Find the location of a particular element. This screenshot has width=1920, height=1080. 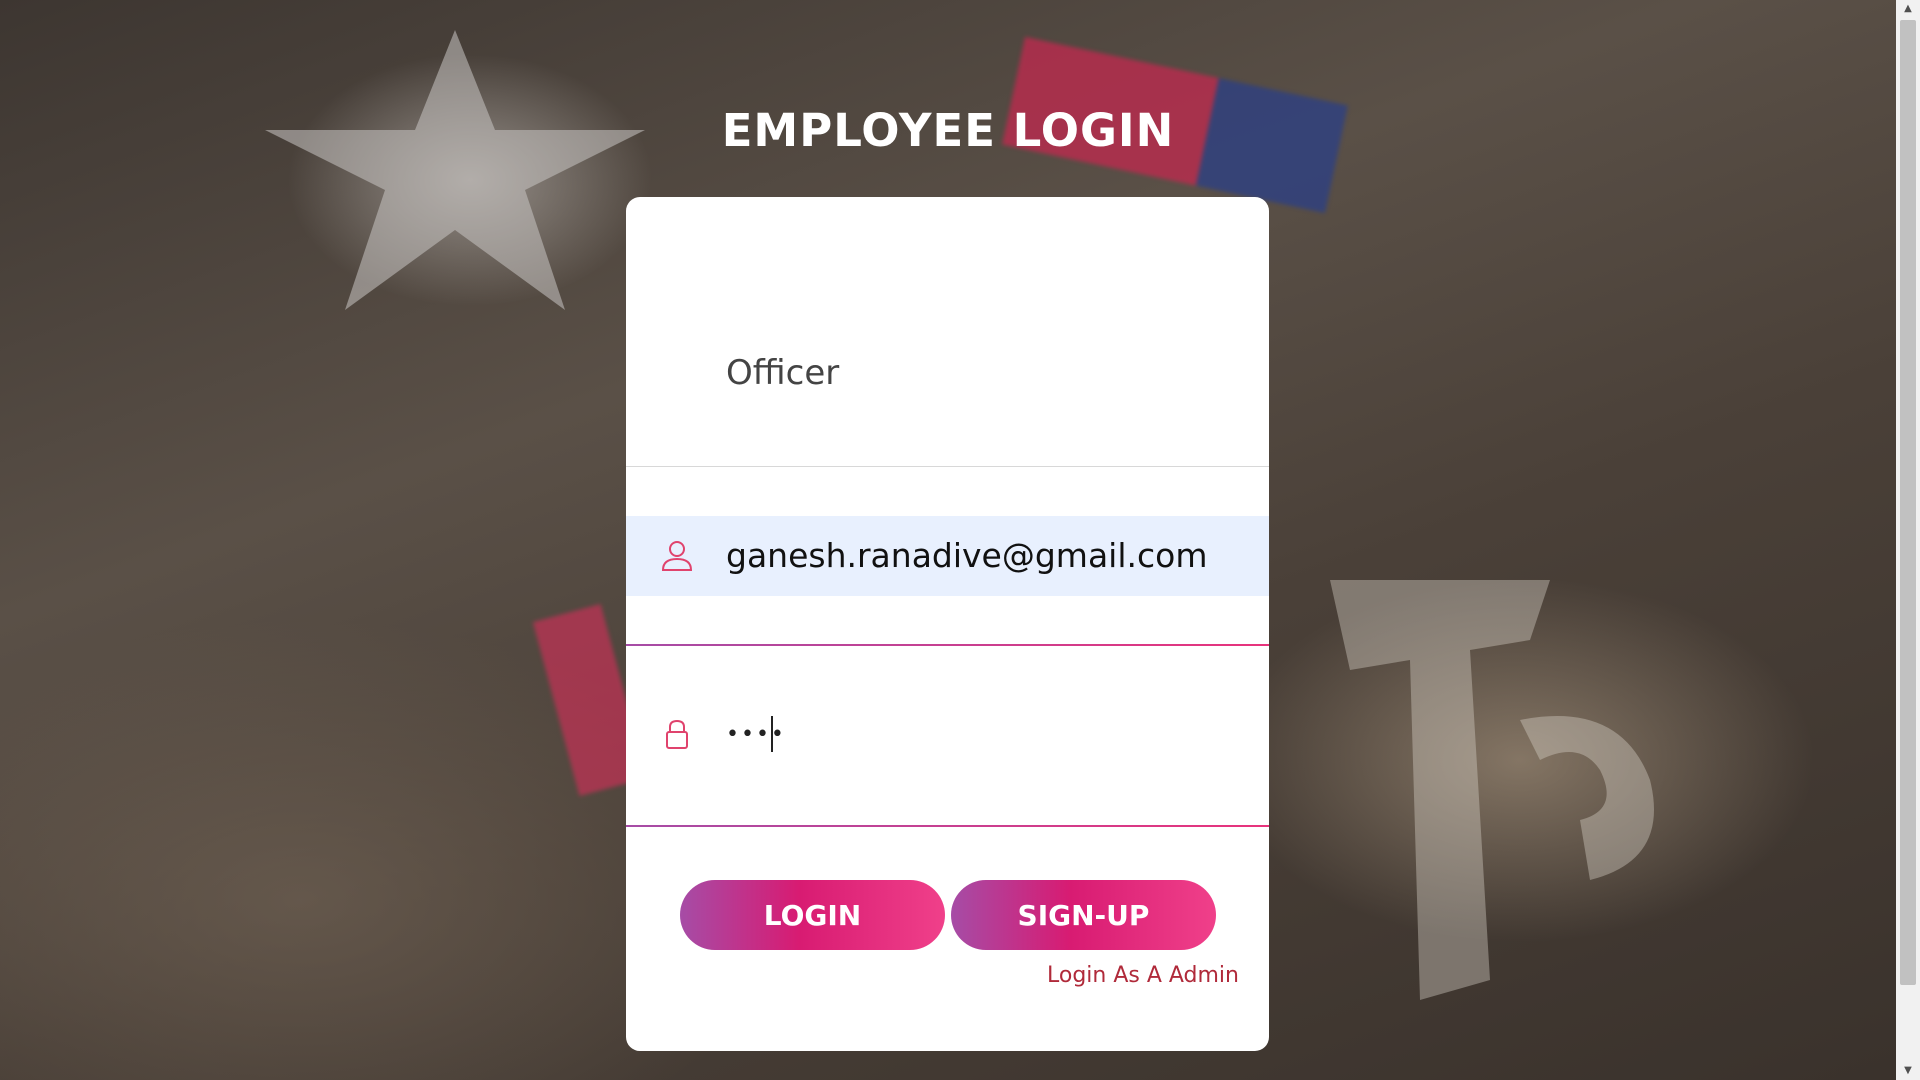

scrollbar-thumb is located at coordinates (1908, 502).